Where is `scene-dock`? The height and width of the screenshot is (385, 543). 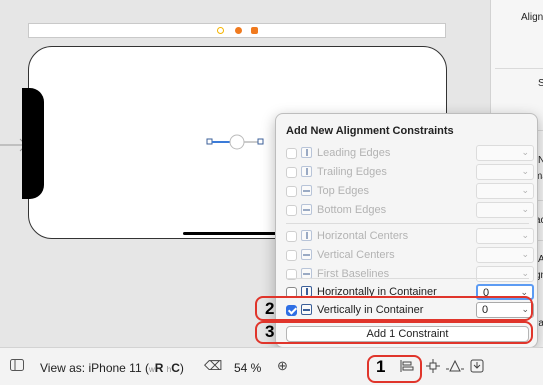 scene-dock is located at coordinates (237, 30).